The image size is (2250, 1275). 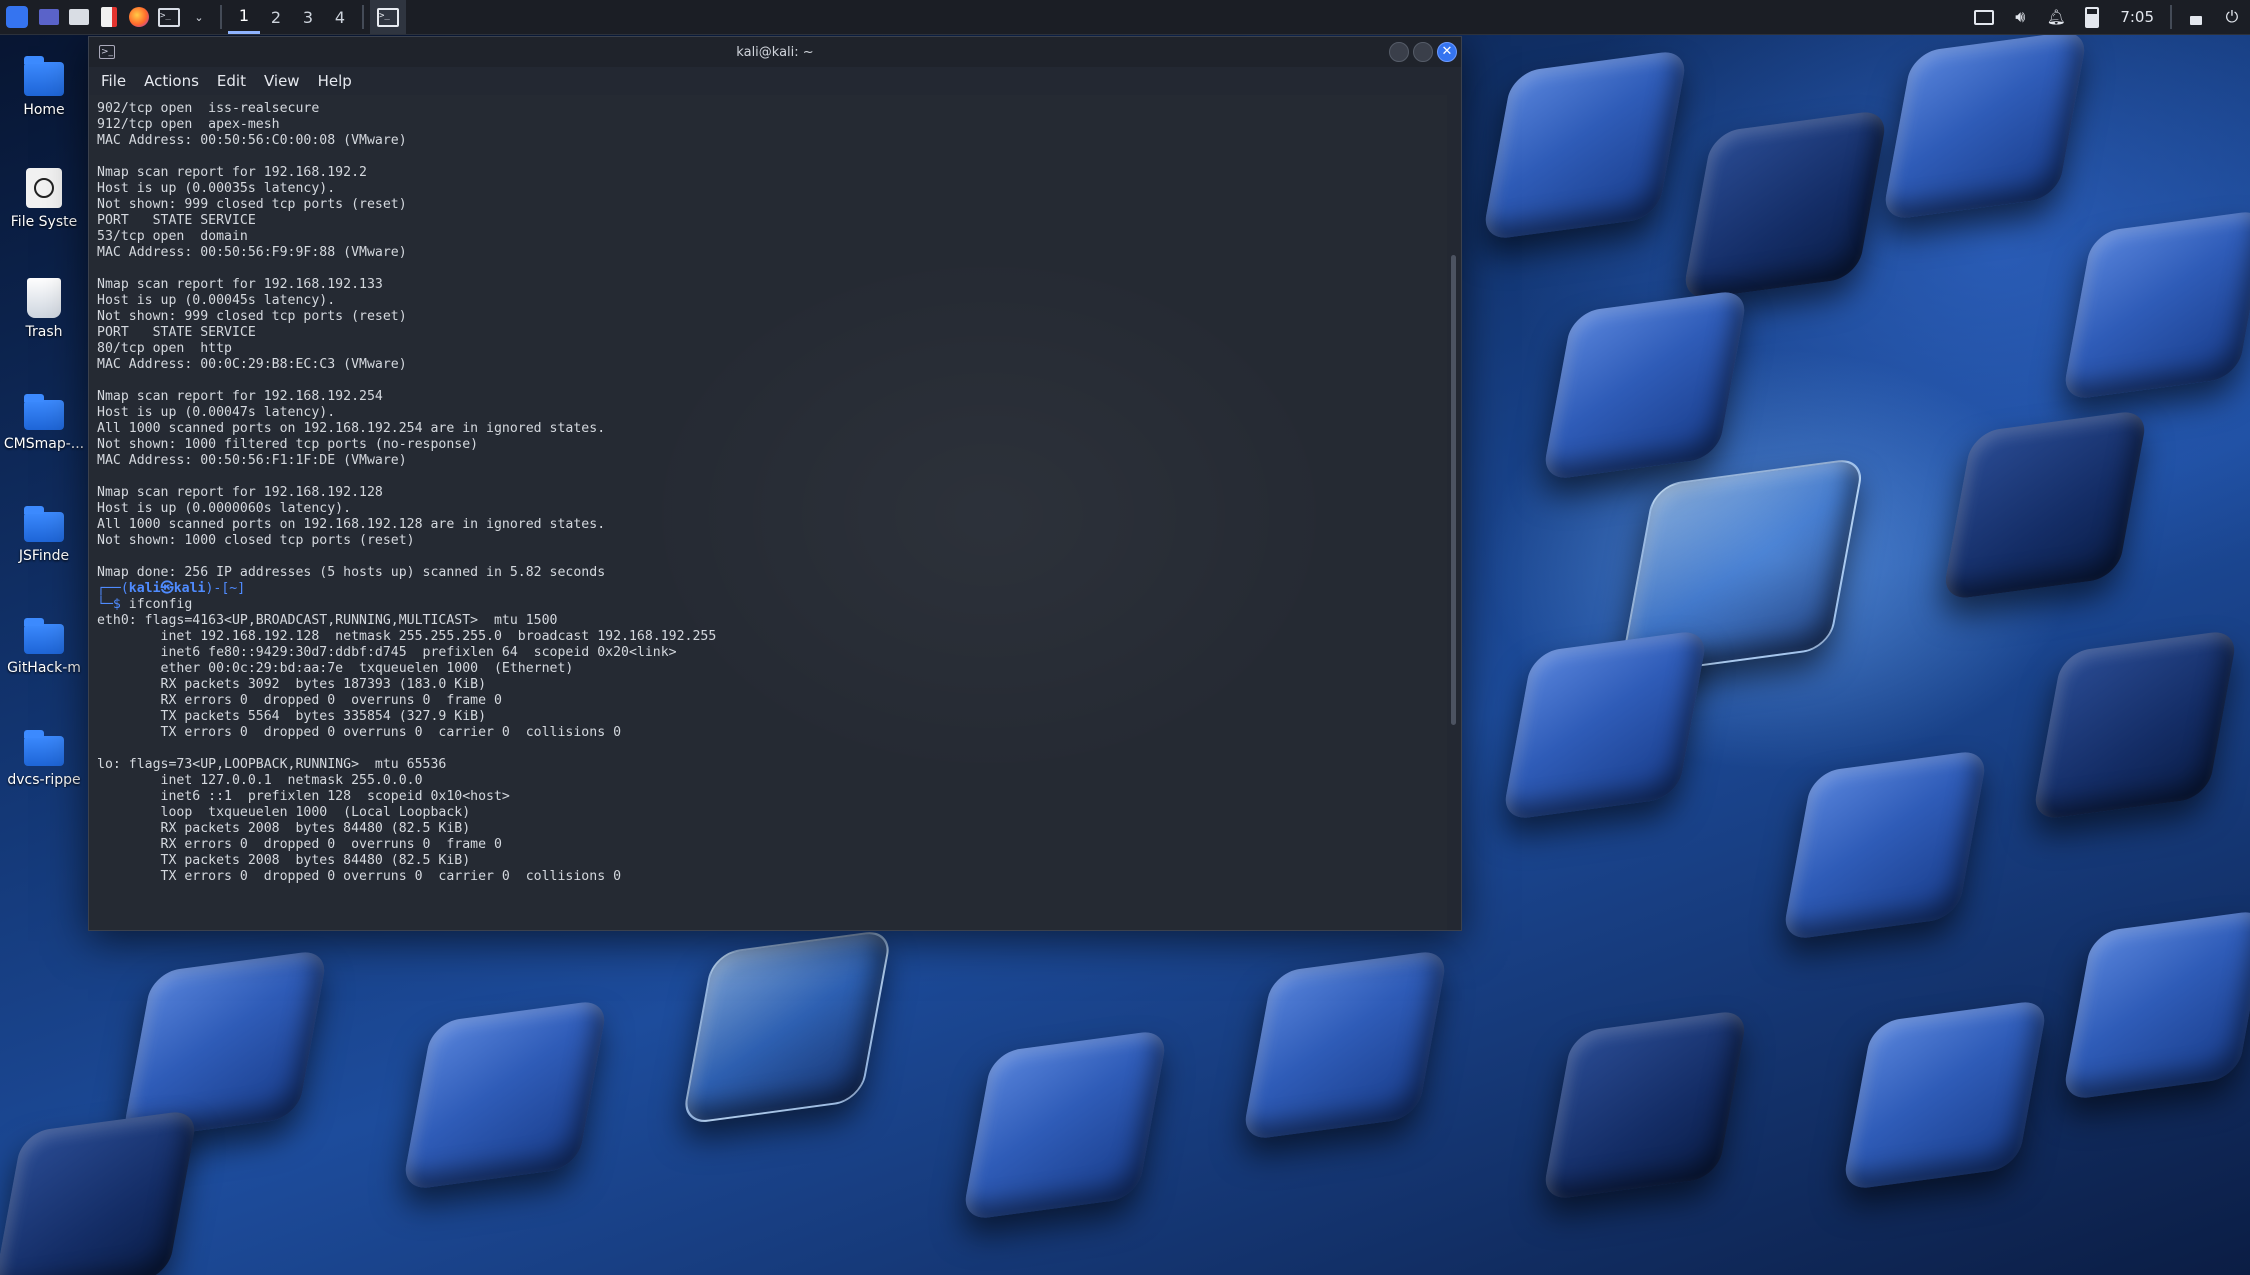 I want to click on kali-menu-button, so click(x=17, y=17).